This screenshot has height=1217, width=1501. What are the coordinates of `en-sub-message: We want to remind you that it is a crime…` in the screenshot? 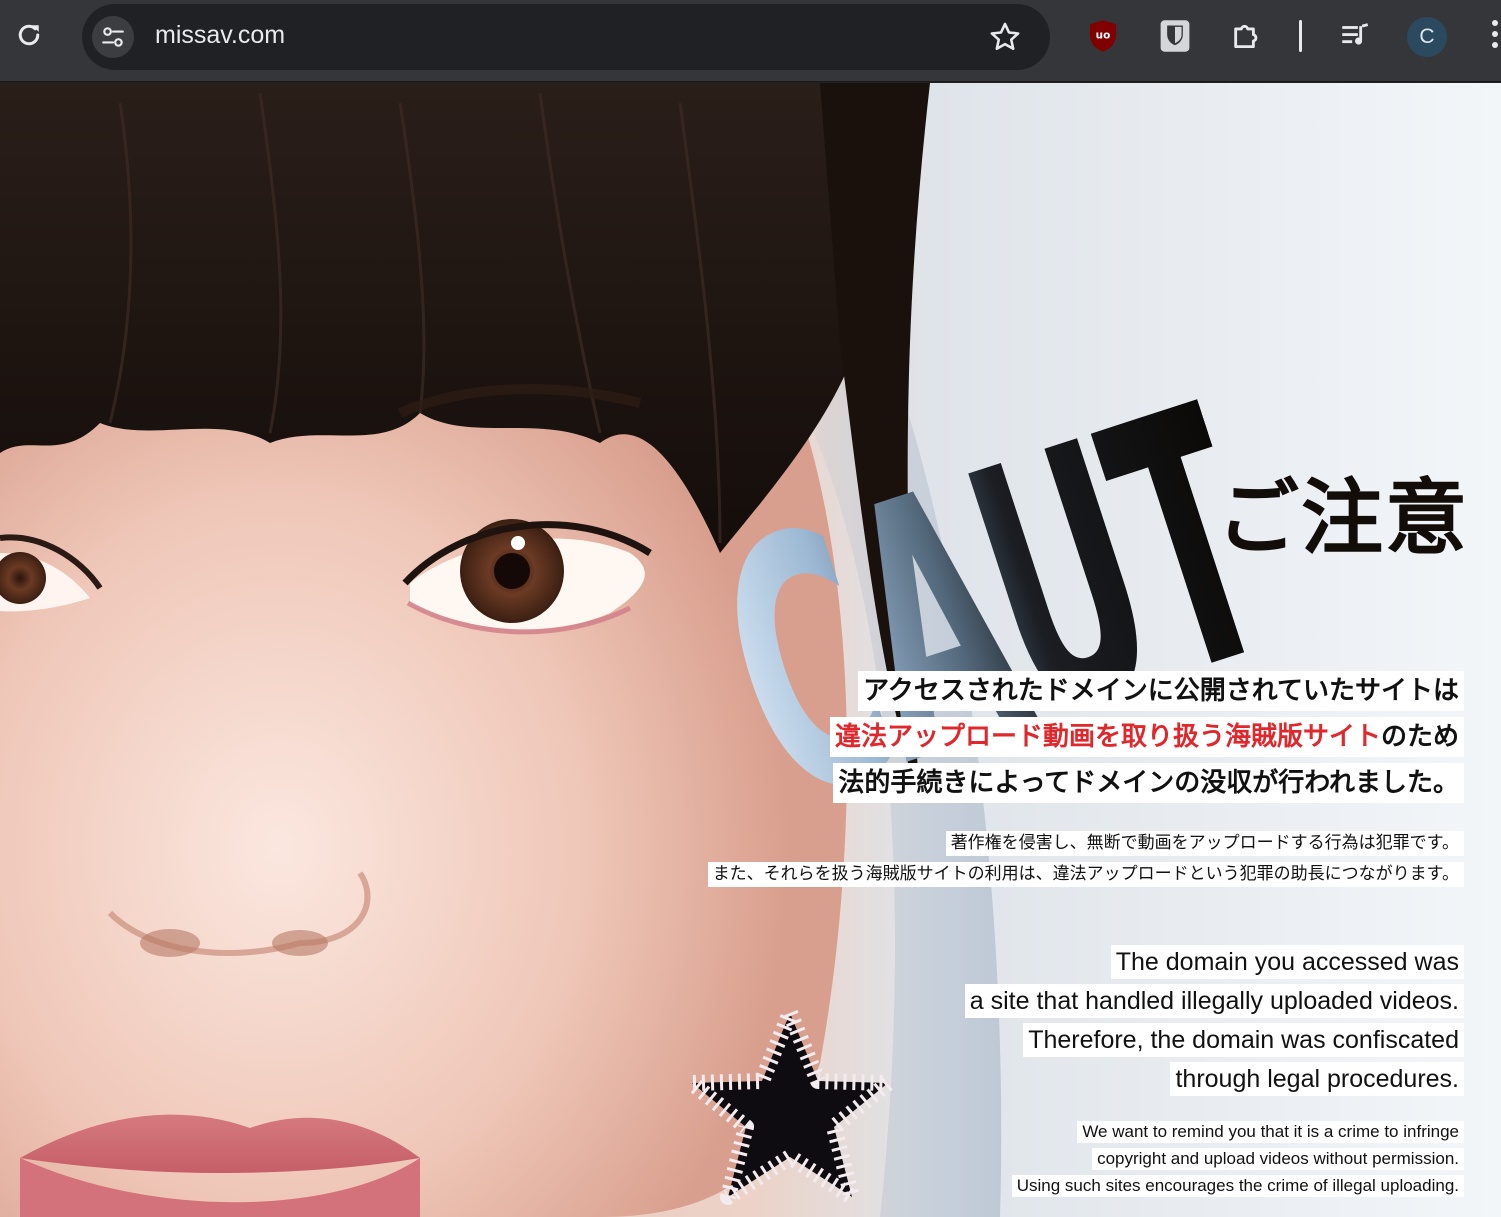 It's located at (1237, 1161).